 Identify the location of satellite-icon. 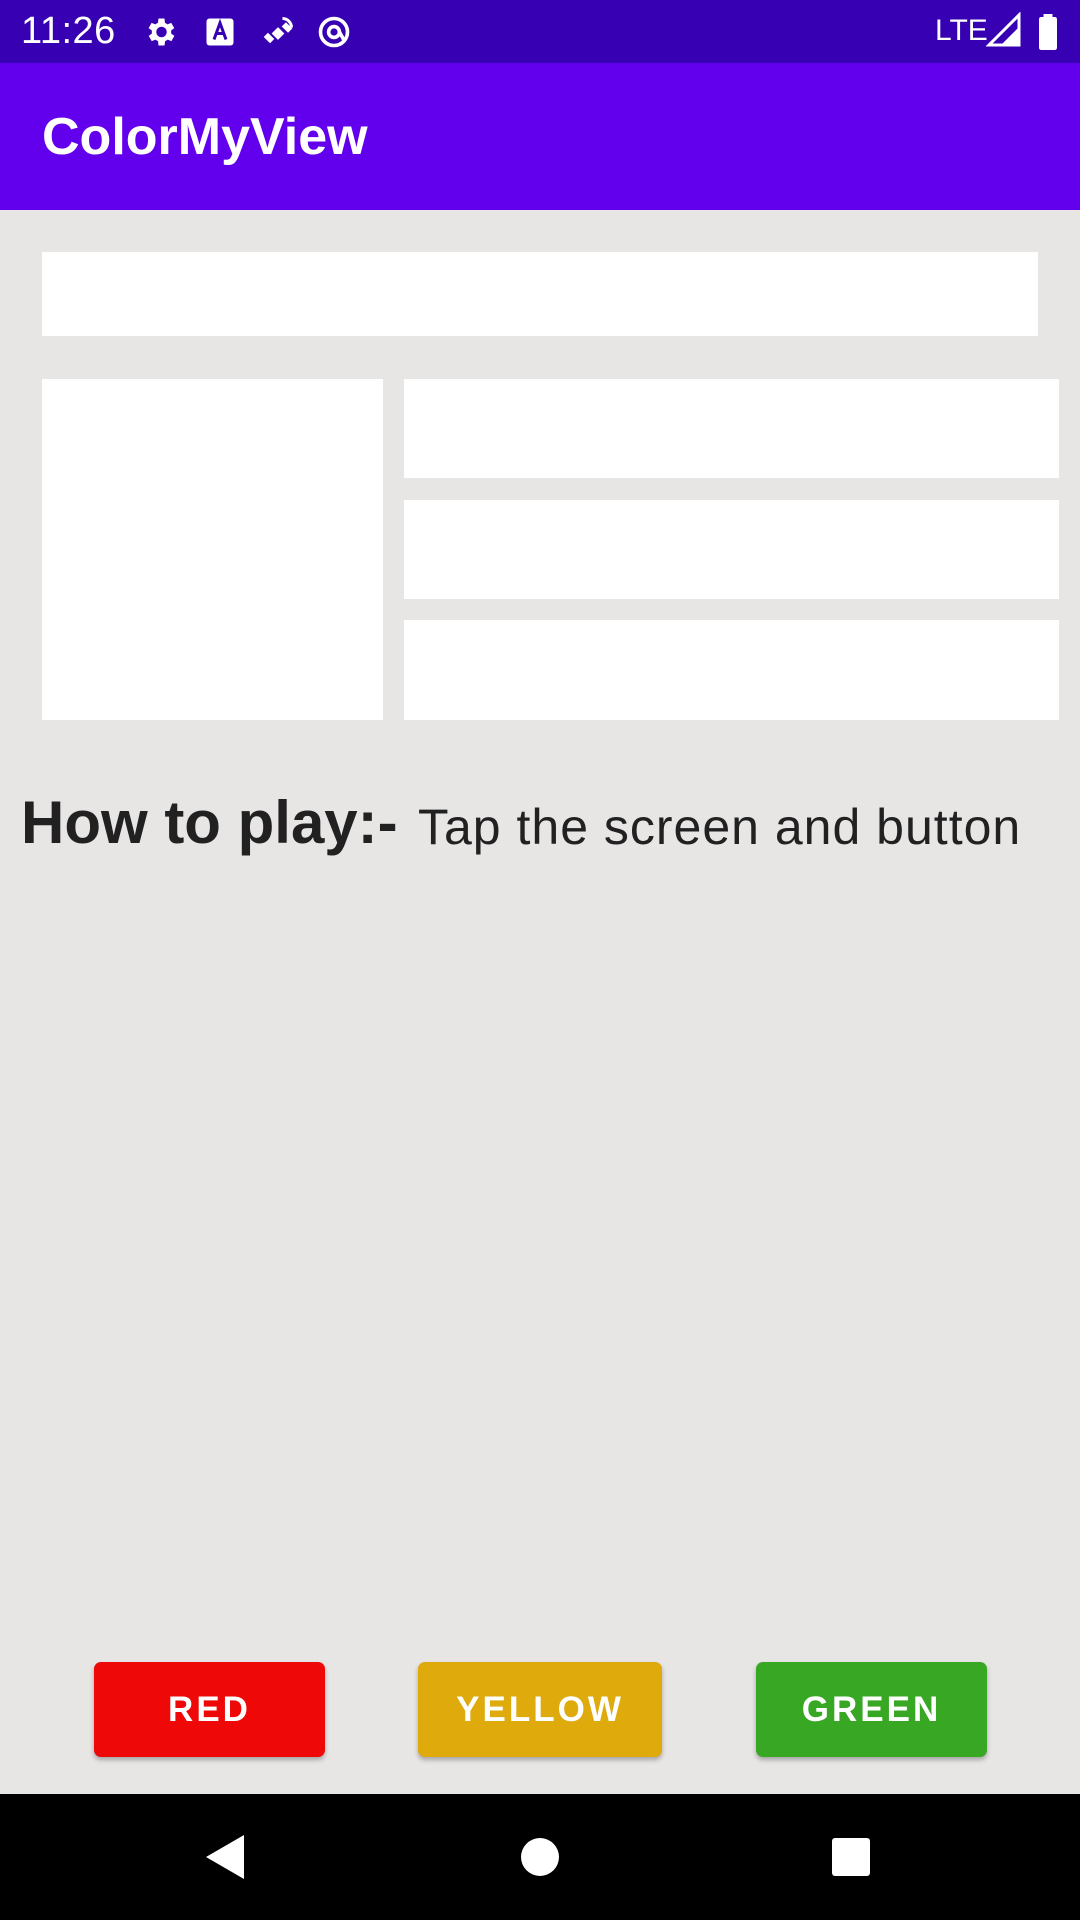
(278, 30).